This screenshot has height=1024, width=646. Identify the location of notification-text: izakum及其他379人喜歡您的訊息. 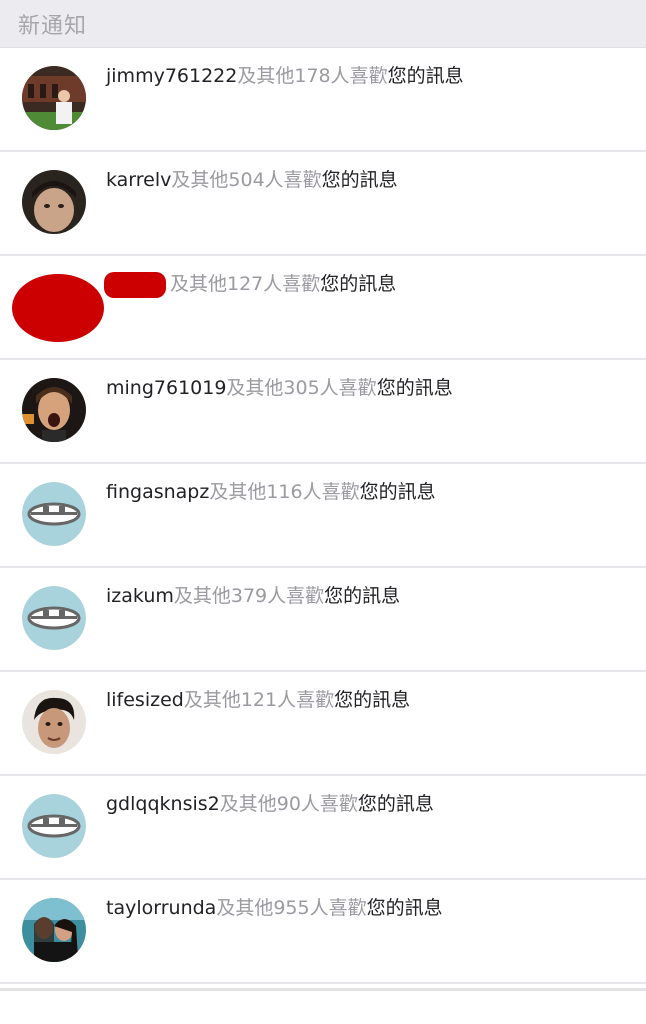
(253, 596).